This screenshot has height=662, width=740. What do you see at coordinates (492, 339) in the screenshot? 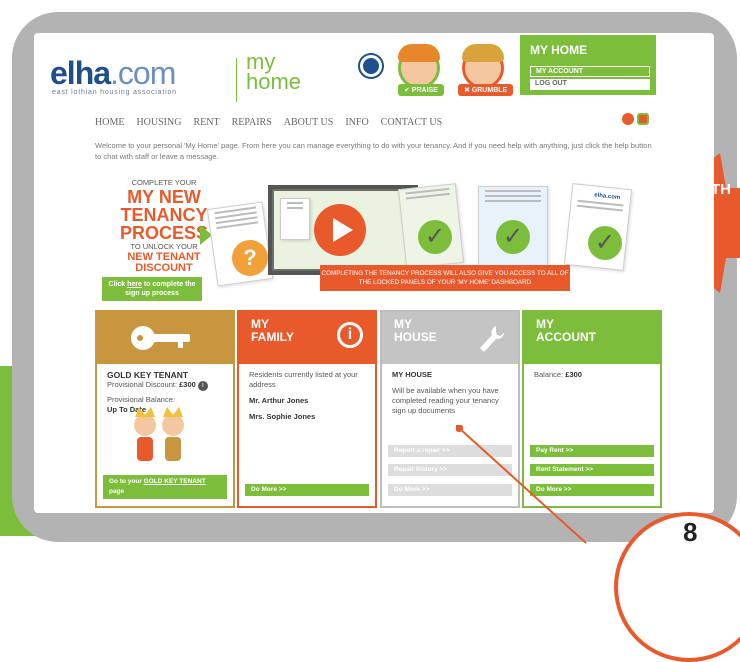
I see `wrench-icon` at bounding box center [492, 339].